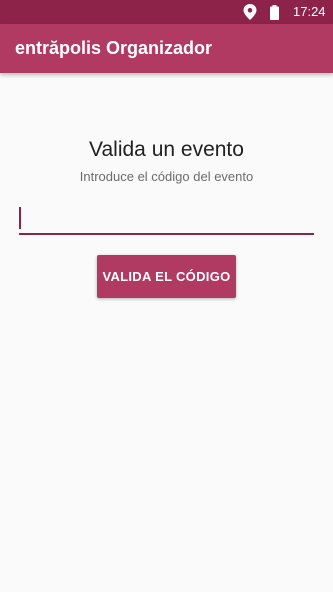 The height and width of the screenshot is (592, 333). I want to click on app-bar: entrăpolis Organizador, so click(166, 48).